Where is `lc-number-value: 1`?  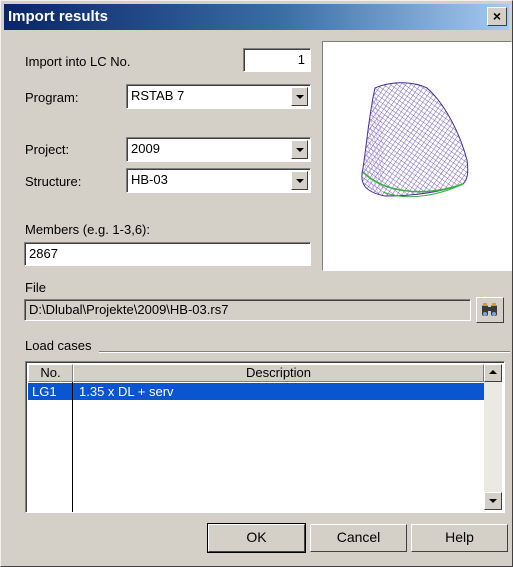 lc-number-value: 1 is located at coordinates (301, 59).